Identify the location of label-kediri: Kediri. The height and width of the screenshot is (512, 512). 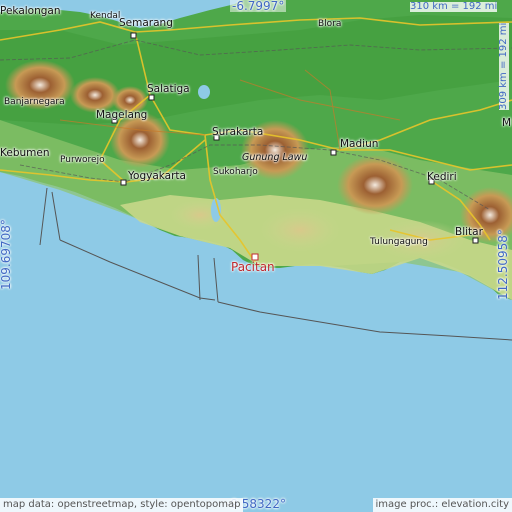
(442, 177).